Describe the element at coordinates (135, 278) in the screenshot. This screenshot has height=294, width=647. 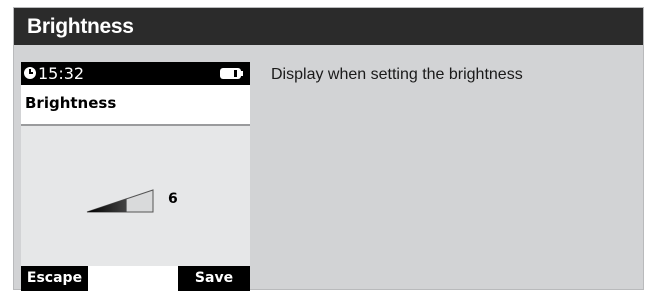
I see `softkey-bar: Escape Save` at that location.